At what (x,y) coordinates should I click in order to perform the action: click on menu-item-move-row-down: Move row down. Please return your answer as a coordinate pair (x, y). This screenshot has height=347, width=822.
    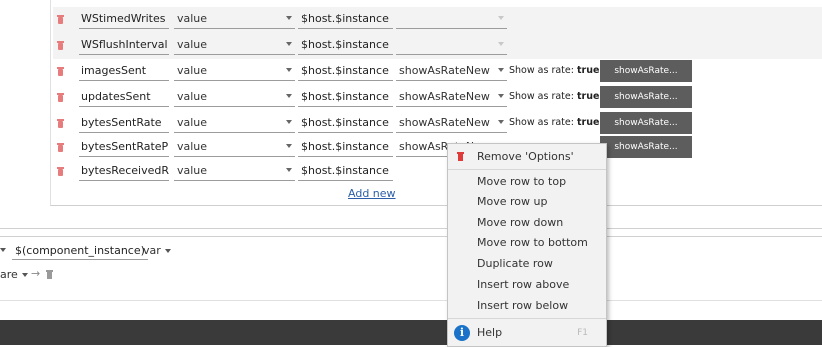
    Looking at the image, I should click on (527, 223).